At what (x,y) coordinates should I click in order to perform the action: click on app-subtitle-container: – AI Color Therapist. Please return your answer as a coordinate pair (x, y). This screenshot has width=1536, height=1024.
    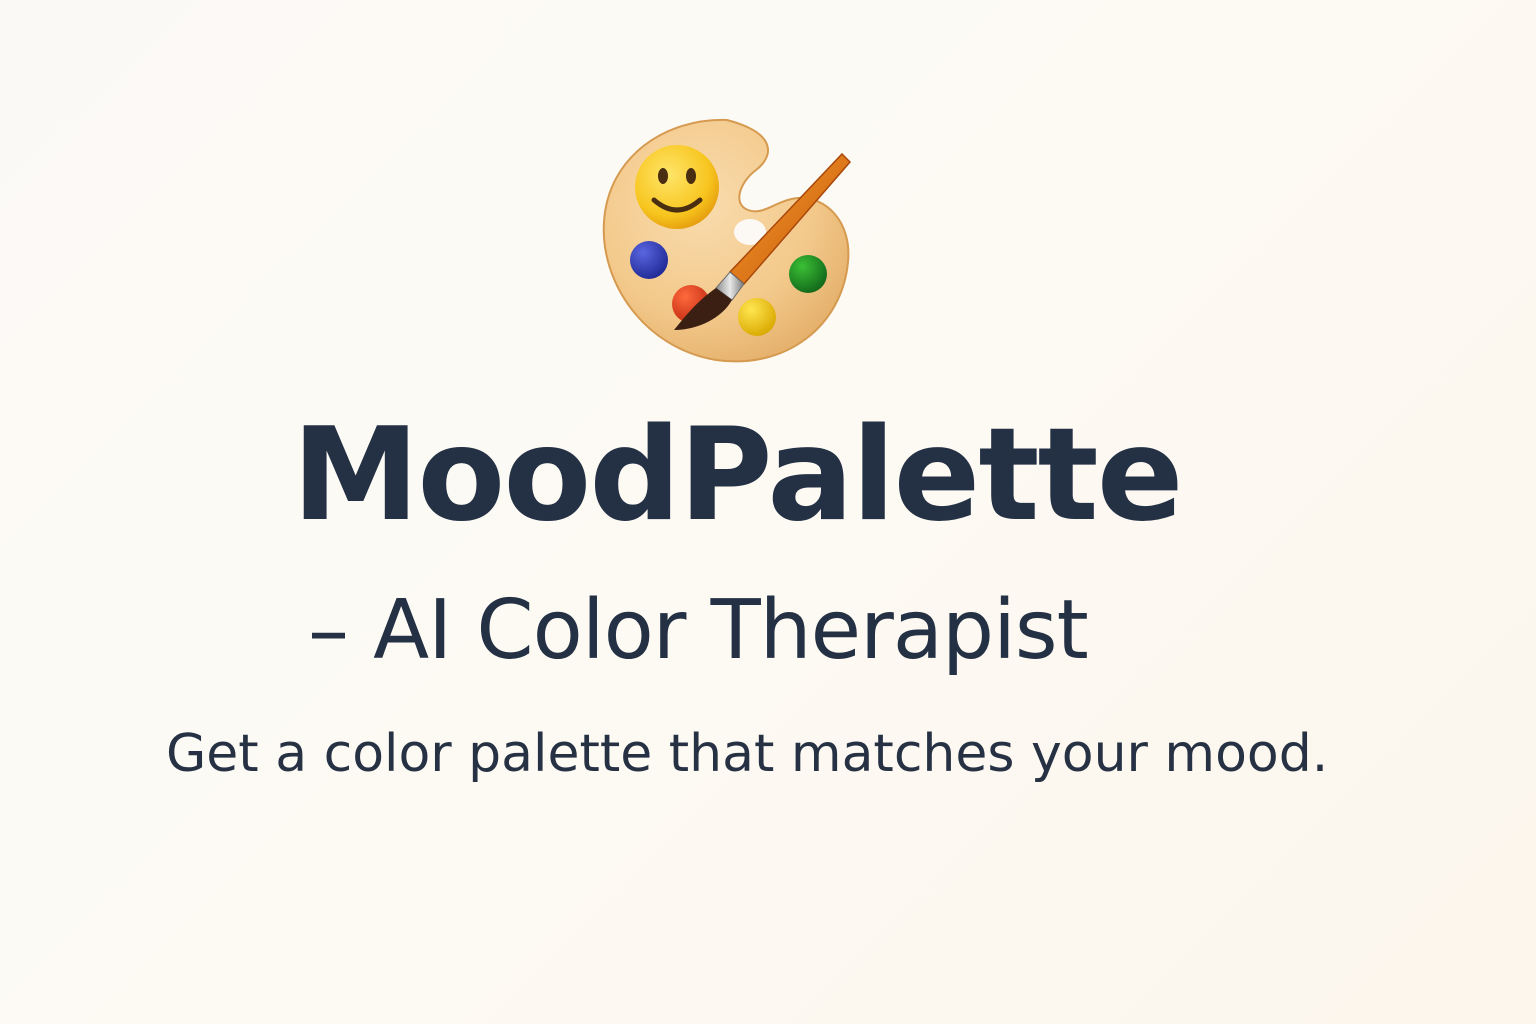
    Looking at the image, I should click on (728, 640).